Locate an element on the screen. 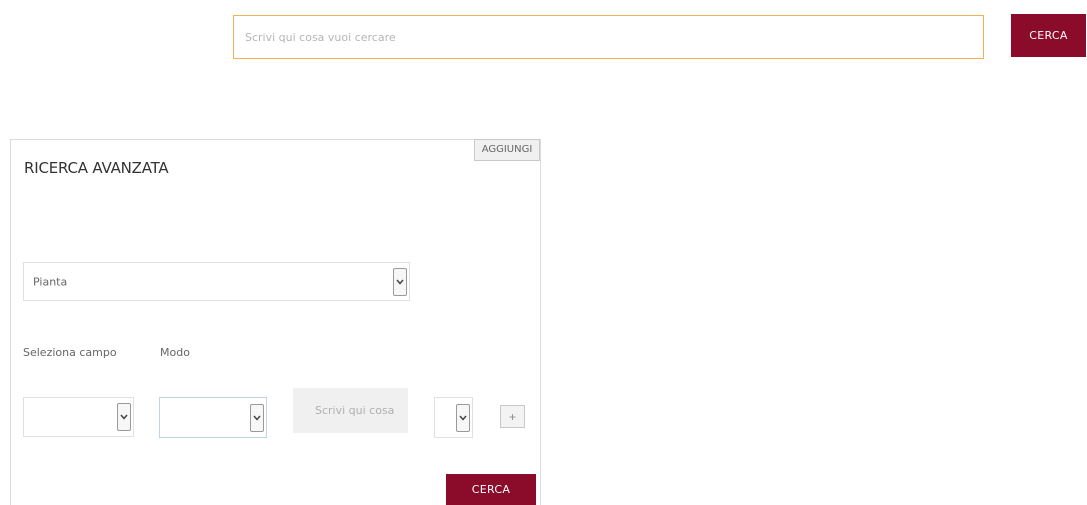  mode-label: Modo is located at coordinates (175, 352).